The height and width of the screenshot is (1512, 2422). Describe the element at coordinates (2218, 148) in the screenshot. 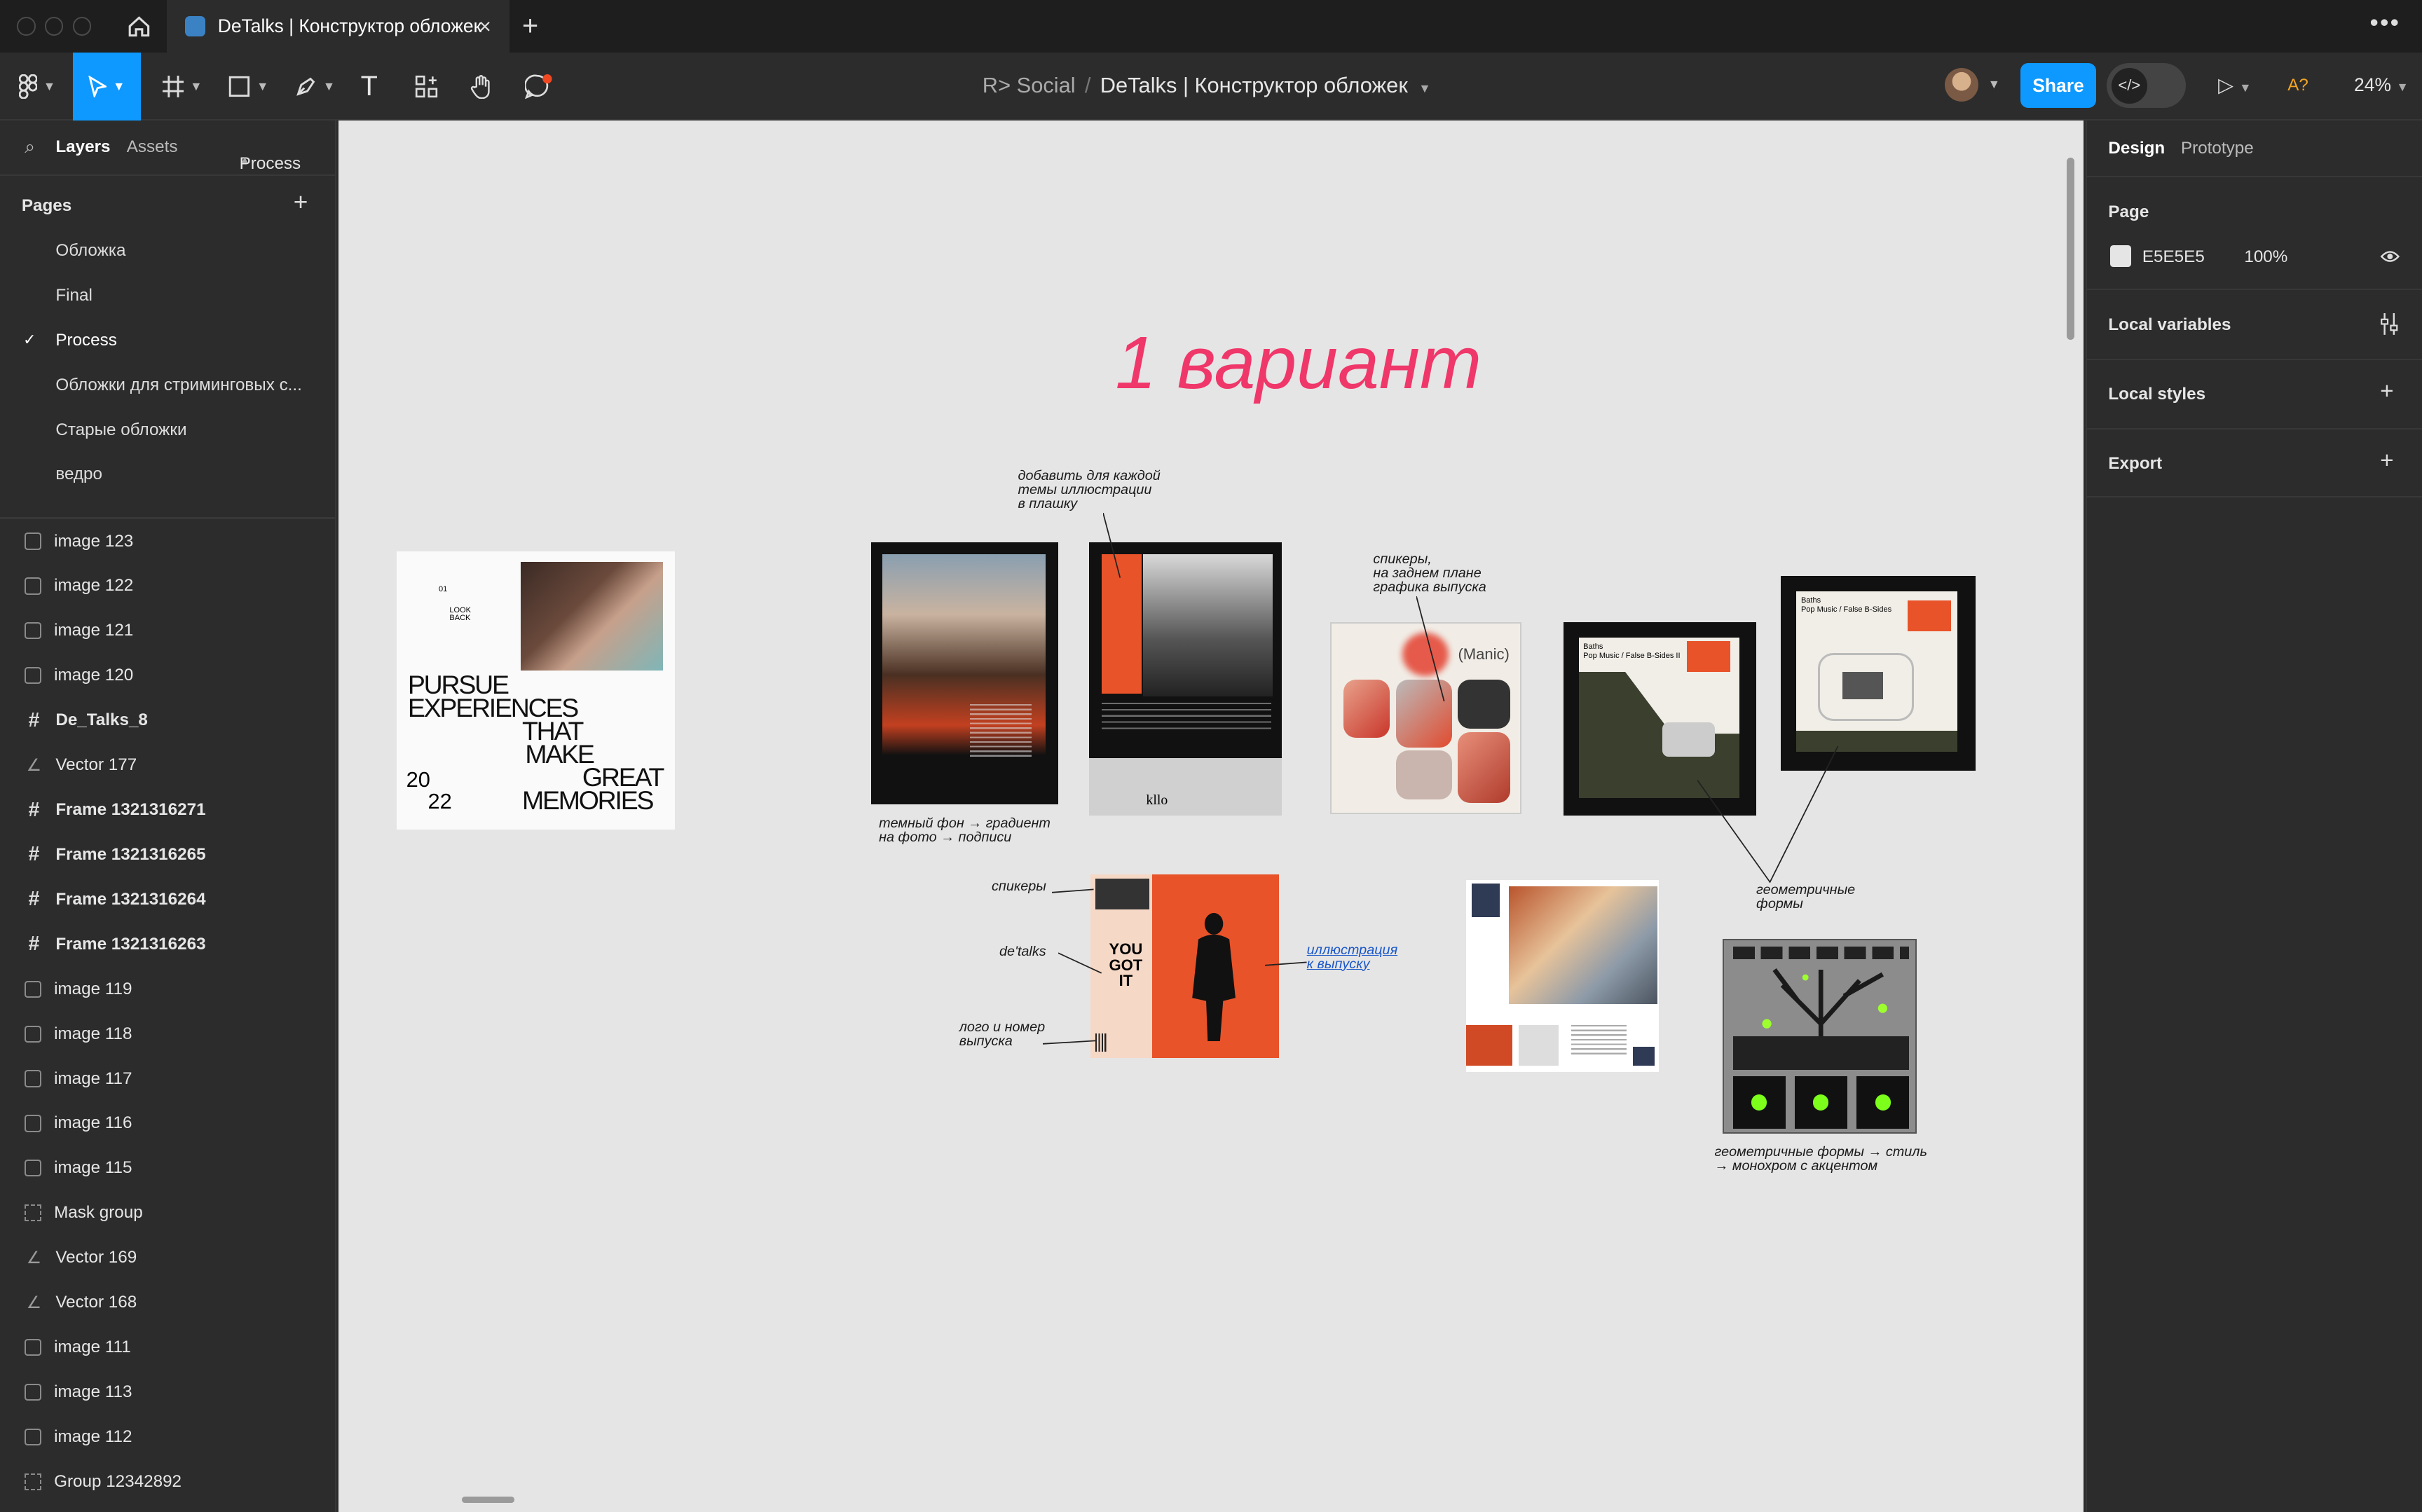

I see `tab-prototype: Prototype` at that location.